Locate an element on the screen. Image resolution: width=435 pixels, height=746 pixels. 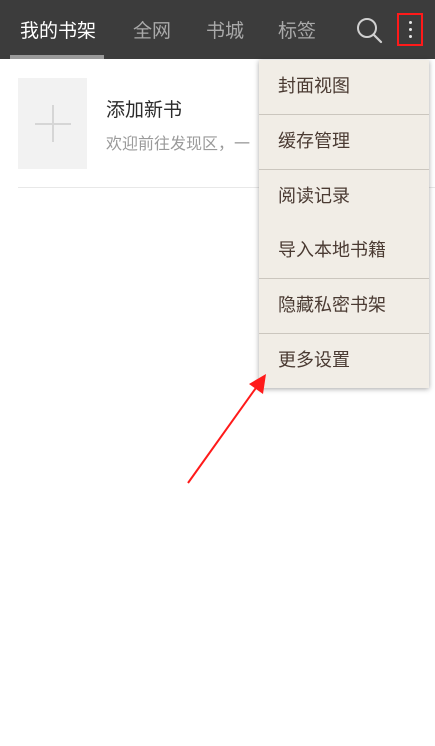
menu-item-cover-view: 封面视图 is located at coordinates (344, 87).